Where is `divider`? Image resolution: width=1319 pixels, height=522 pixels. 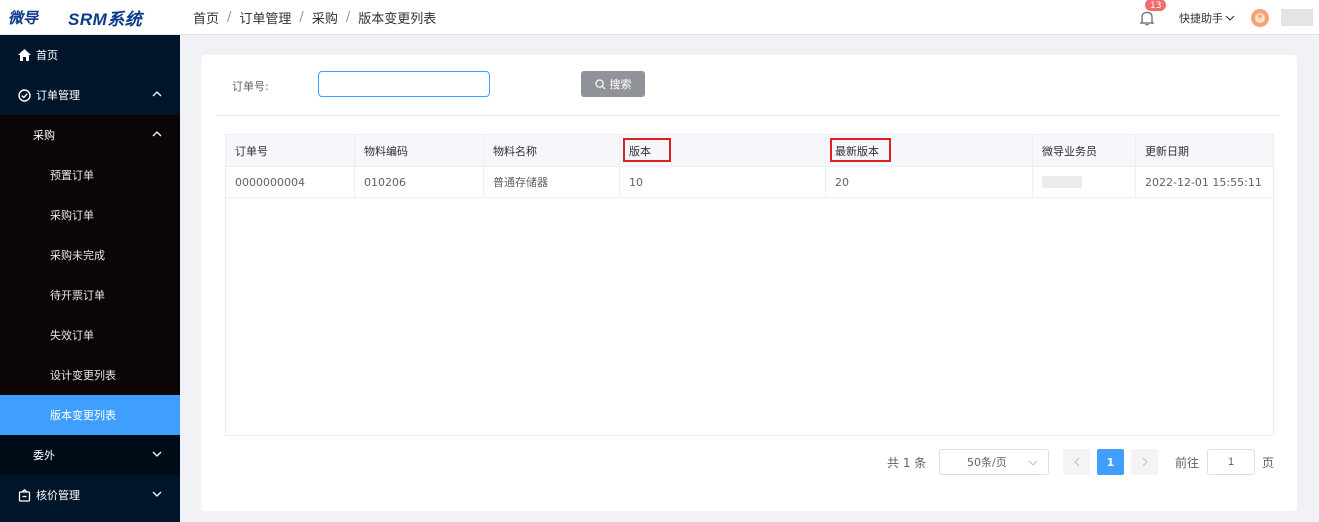
divider is located at coordinates (748, 115).